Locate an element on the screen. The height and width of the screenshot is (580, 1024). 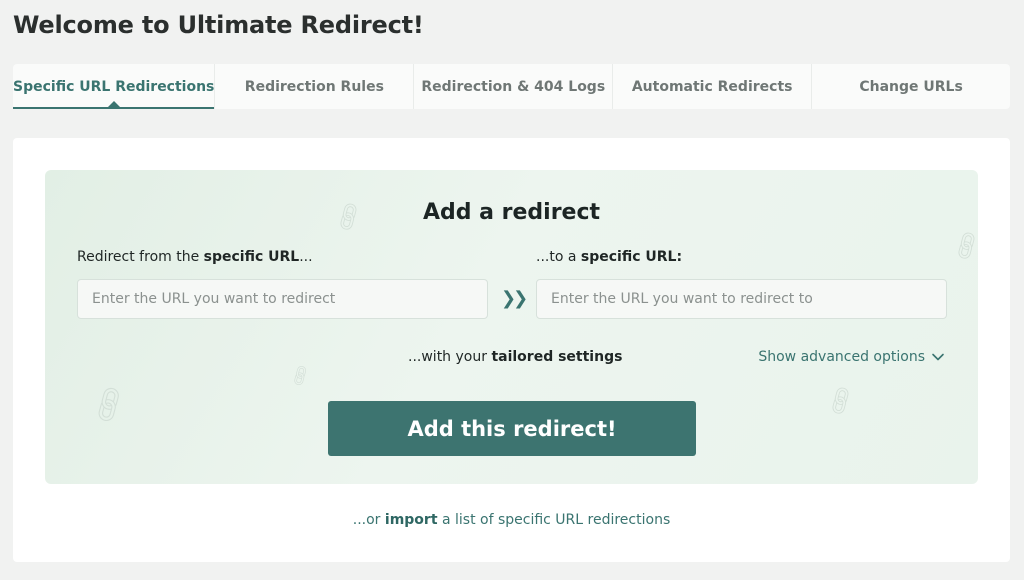
tab-automatic-redirects: Automatic Redirects is located at coordinates (713, 86).